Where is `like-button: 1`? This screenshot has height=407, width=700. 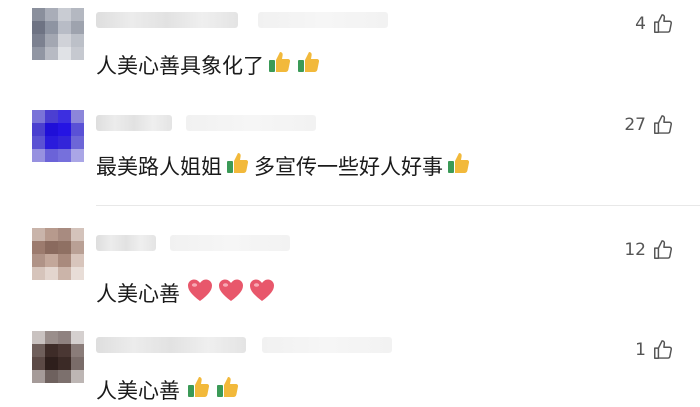 like-button: 1 is located at coordinates (654, 350).